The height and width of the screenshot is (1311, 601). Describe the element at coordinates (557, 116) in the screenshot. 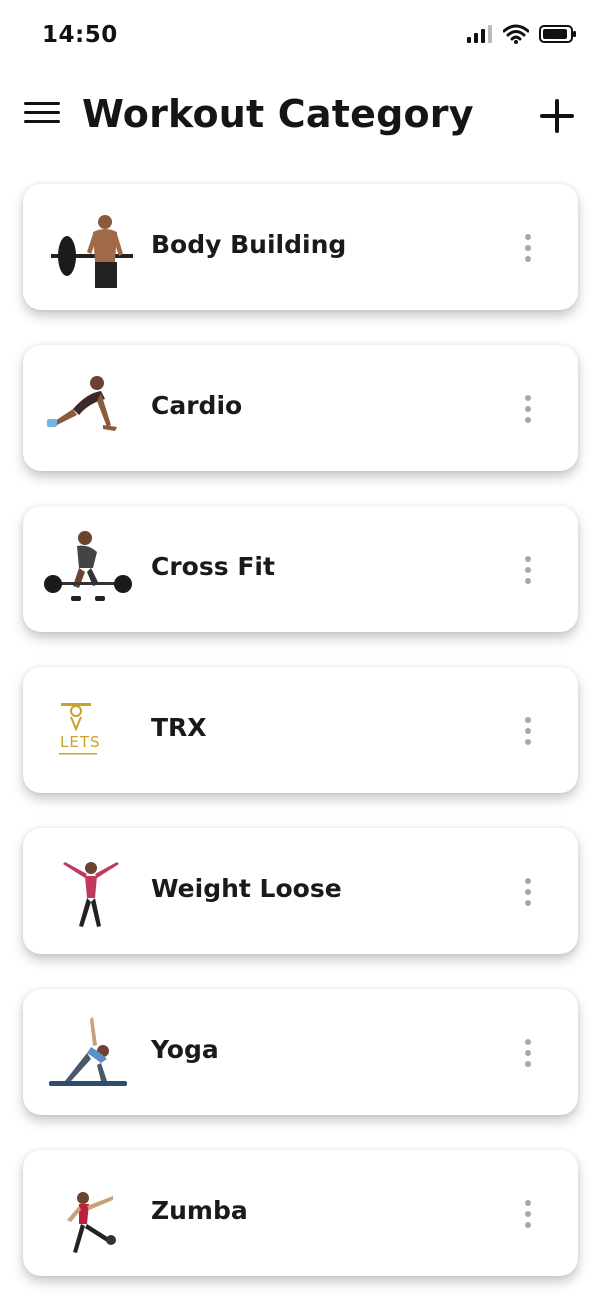

I see `add-category-button` at that location.